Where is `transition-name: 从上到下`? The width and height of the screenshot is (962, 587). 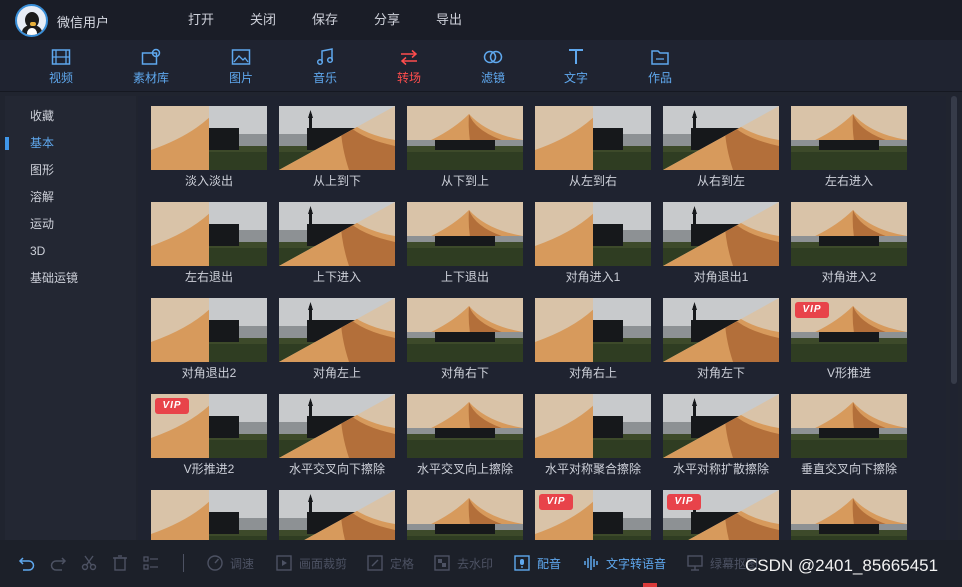 transition-name: 从上到下 is located at coordinates (336, 181).